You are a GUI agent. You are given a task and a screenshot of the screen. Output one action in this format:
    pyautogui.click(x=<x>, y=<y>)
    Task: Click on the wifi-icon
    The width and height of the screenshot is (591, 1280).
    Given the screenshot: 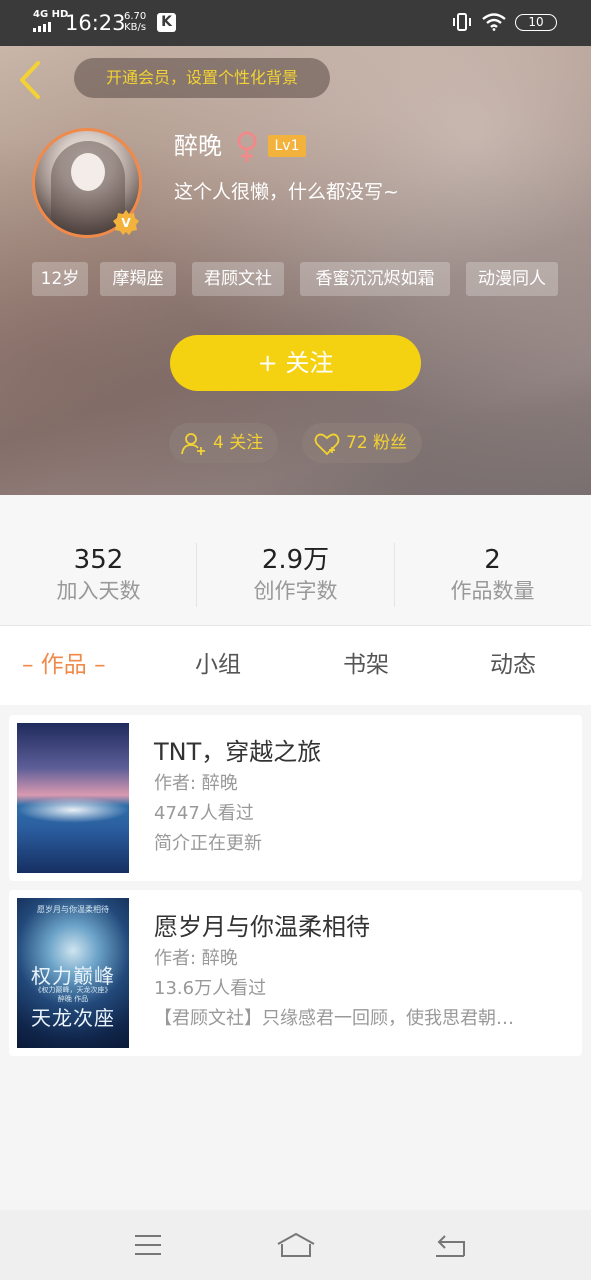 What is the action you would take?
    pyautogui.click(x=494, y=22)
    